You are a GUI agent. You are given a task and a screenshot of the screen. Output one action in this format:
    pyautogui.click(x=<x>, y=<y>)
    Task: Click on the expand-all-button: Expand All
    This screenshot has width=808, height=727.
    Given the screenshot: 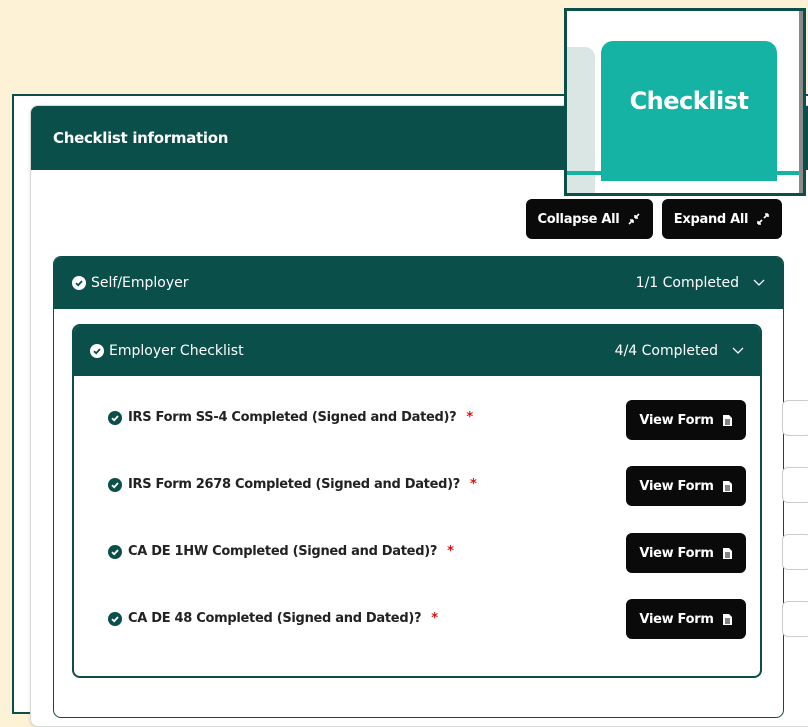 What is the action you would take?
    pyautogui.click(x=722, y=219)
    